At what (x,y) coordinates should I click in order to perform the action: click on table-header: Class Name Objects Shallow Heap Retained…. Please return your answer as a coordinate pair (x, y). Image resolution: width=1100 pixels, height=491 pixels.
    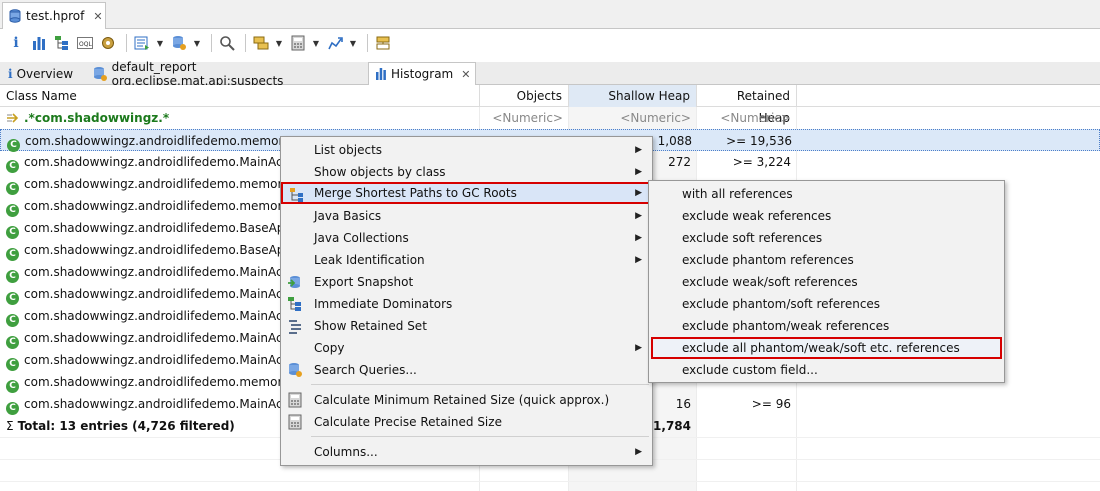
    Looking at the image, I should click on (550, 105).